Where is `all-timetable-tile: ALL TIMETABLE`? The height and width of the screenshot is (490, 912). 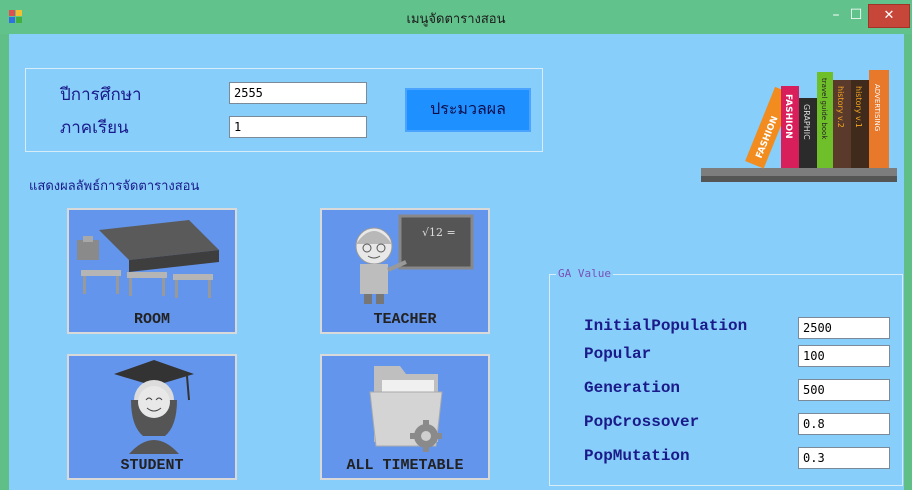 all-timetable-tile: ALL TIMETABLE is located at coordinates (405, 417).